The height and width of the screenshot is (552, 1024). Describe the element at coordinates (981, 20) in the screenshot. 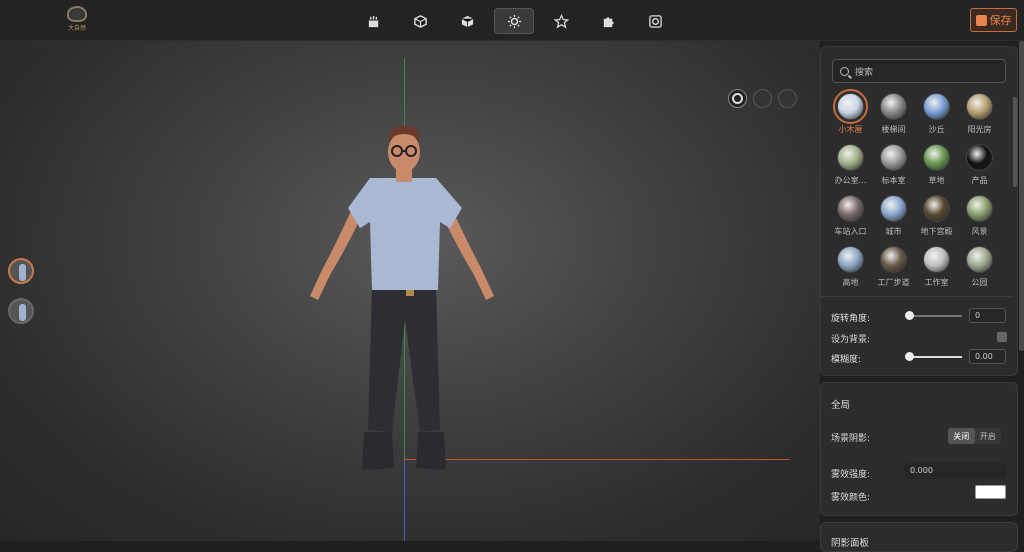

I see `save-icon` at that location.